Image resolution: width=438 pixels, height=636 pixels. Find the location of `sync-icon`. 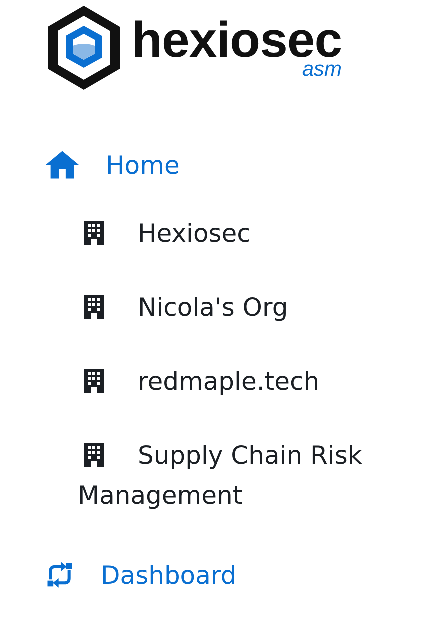

sync-icon is located at coordinates (60, 575).